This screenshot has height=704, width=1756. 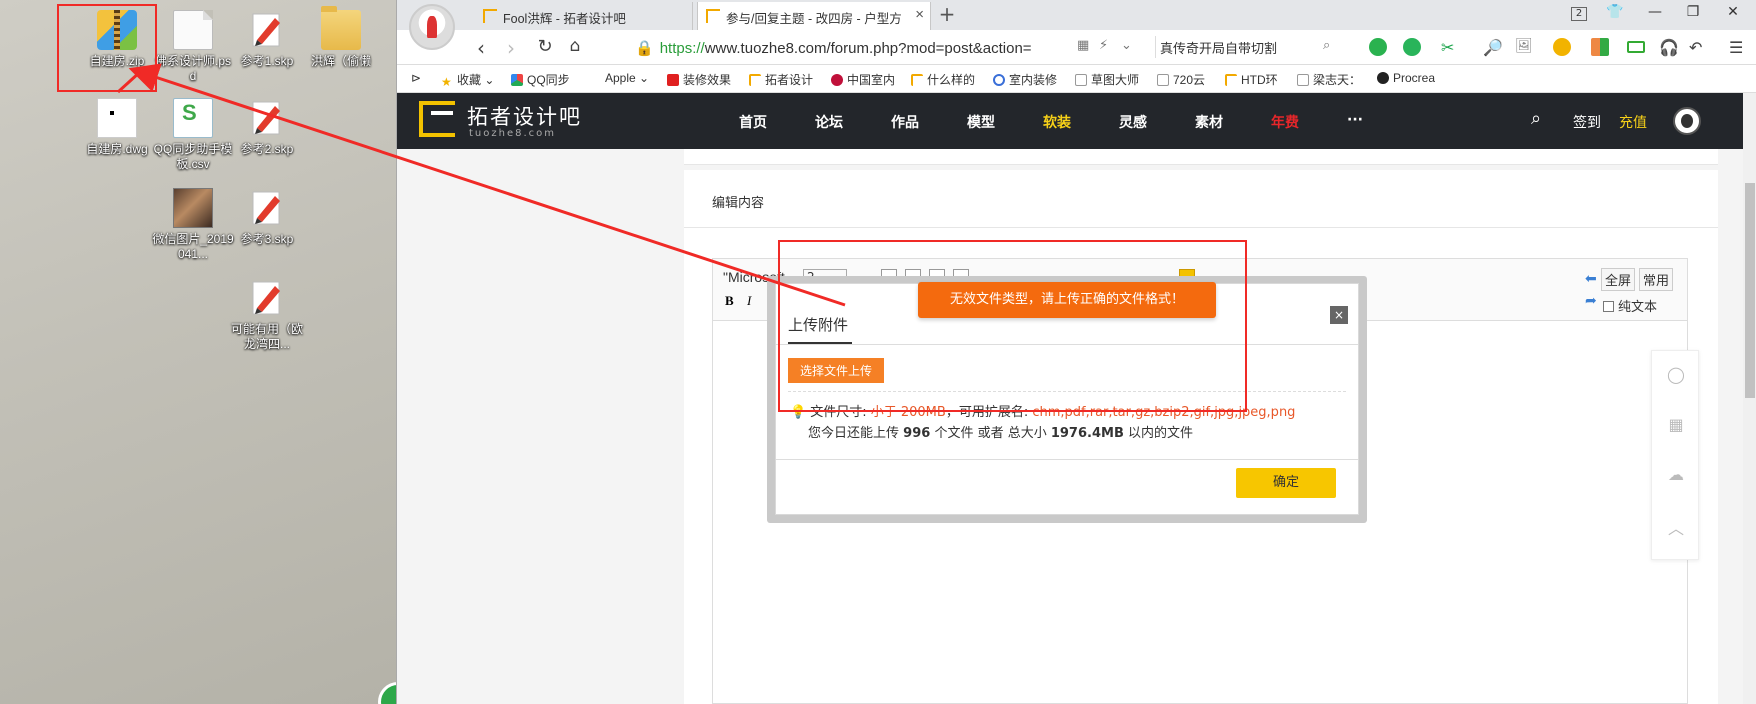 What do you see at coordinates (540, 79) in the screenshot?
I see `bookmark-qq: QQ同步` at bounding box center [540, 79].